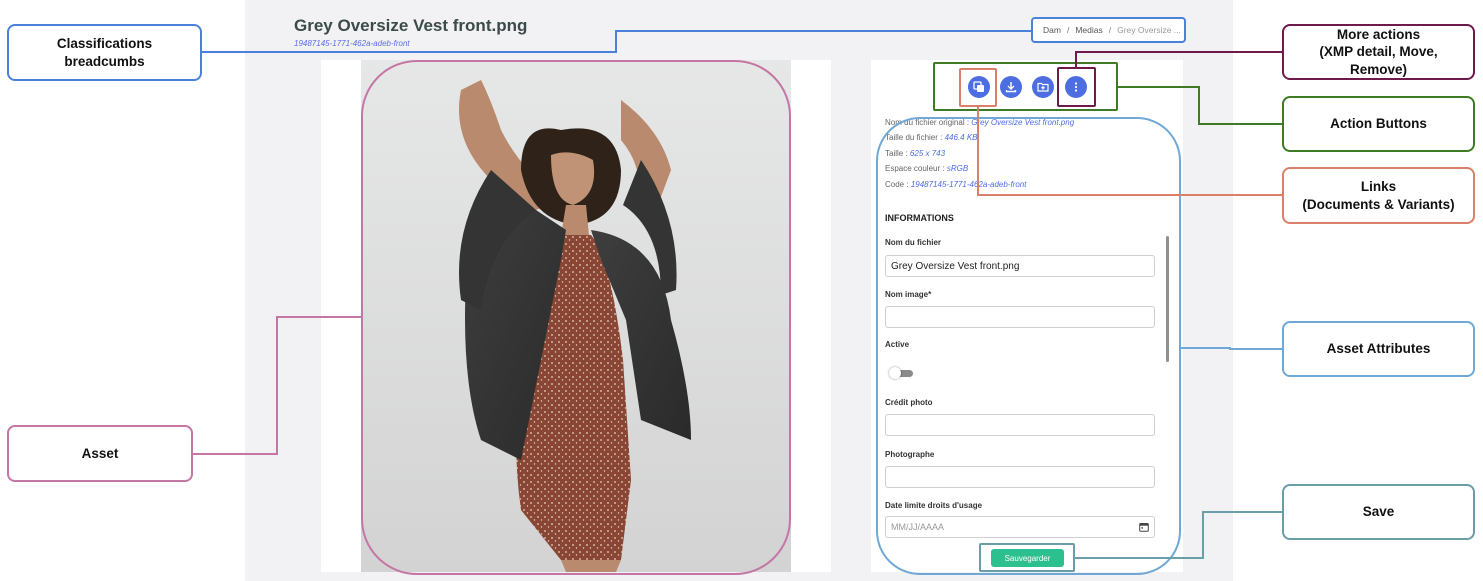 This screenshot has height=581, width=1483. Describe the element at coordinates (1378, 195) in the screenshot. I see `callout-links: Links (Documents & Variants)` at that location.